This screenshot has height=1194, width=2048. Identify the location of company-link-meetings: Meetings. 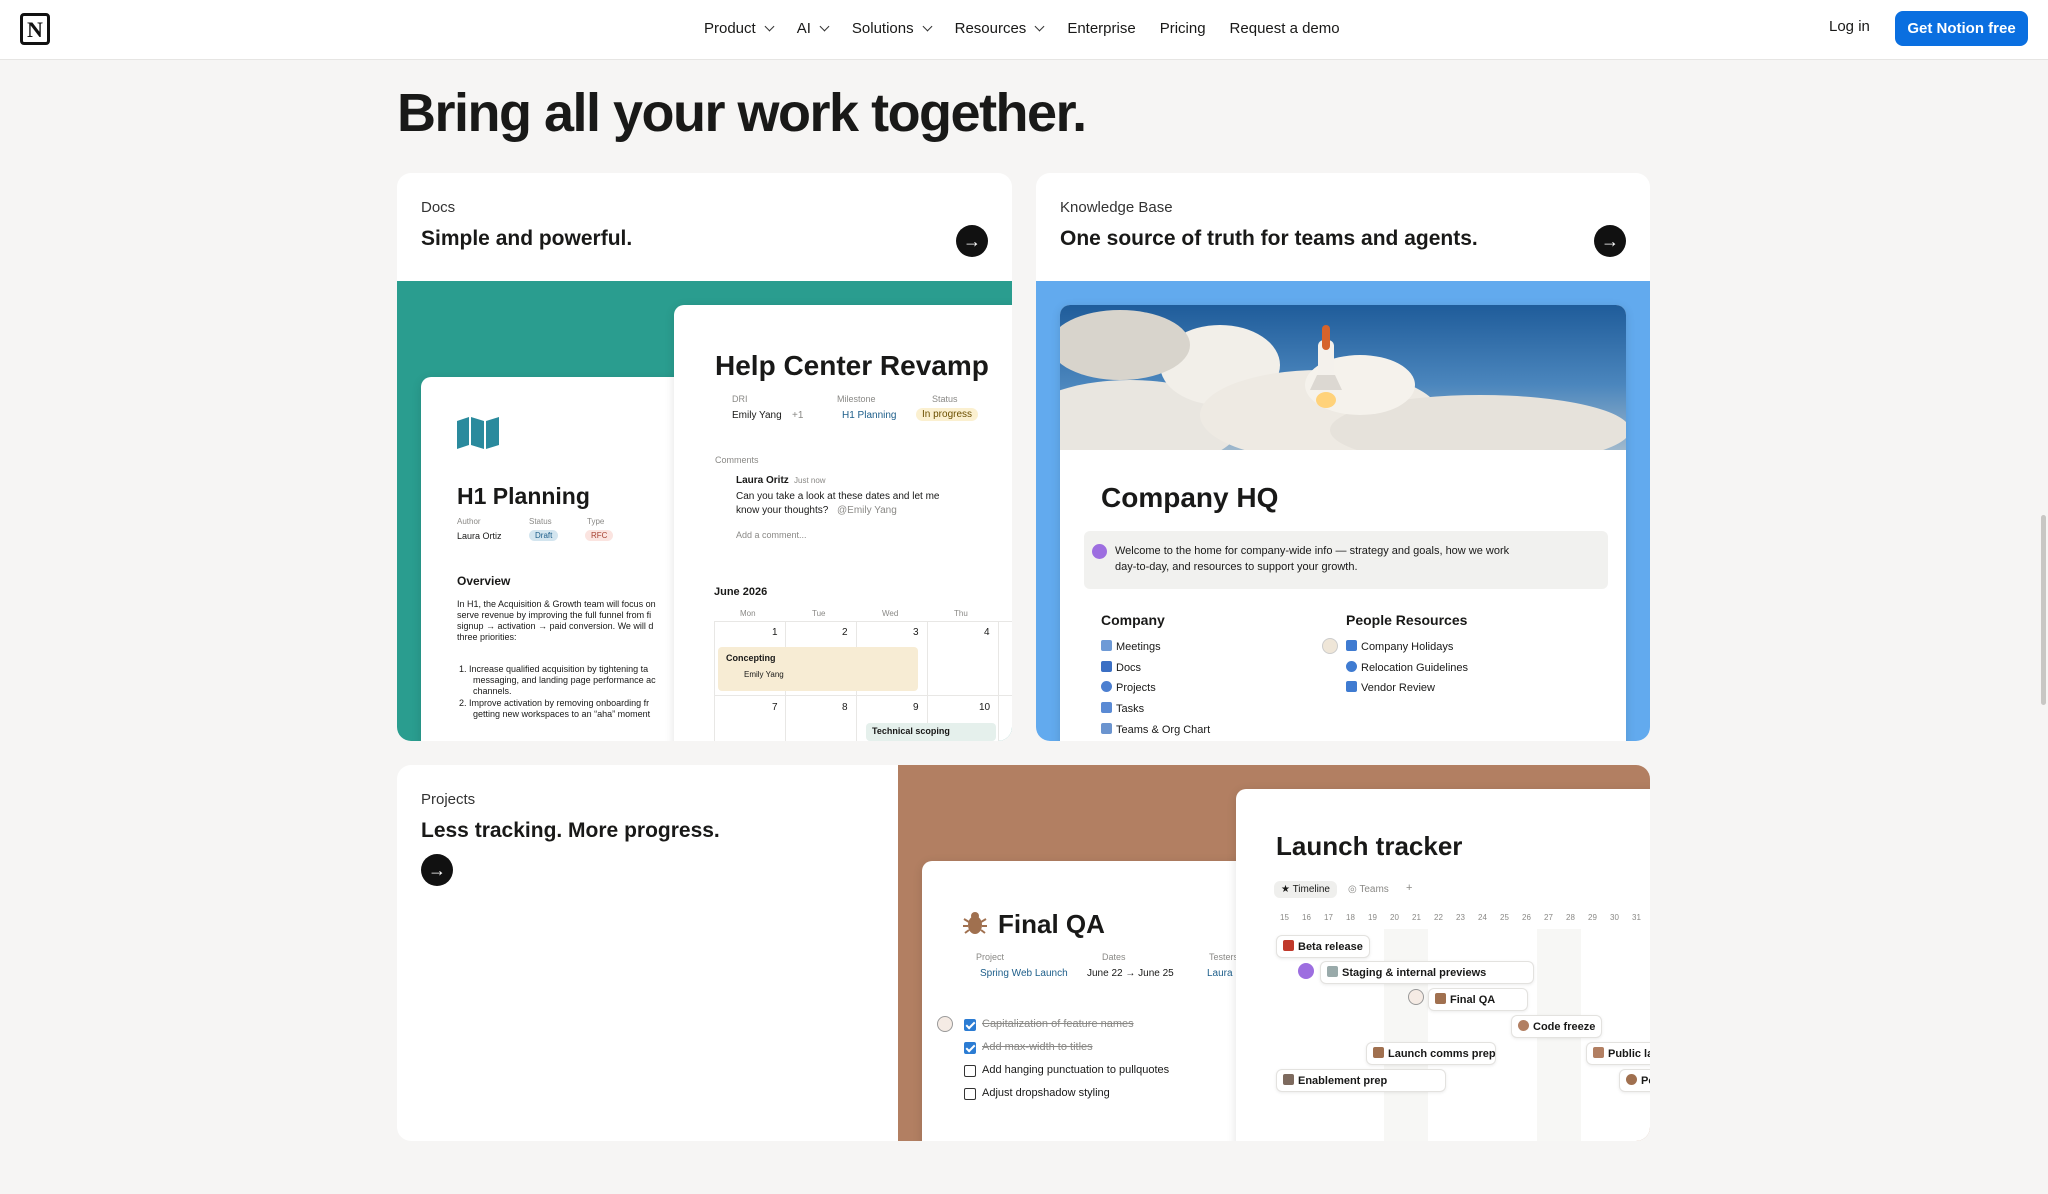
(1131, 646).